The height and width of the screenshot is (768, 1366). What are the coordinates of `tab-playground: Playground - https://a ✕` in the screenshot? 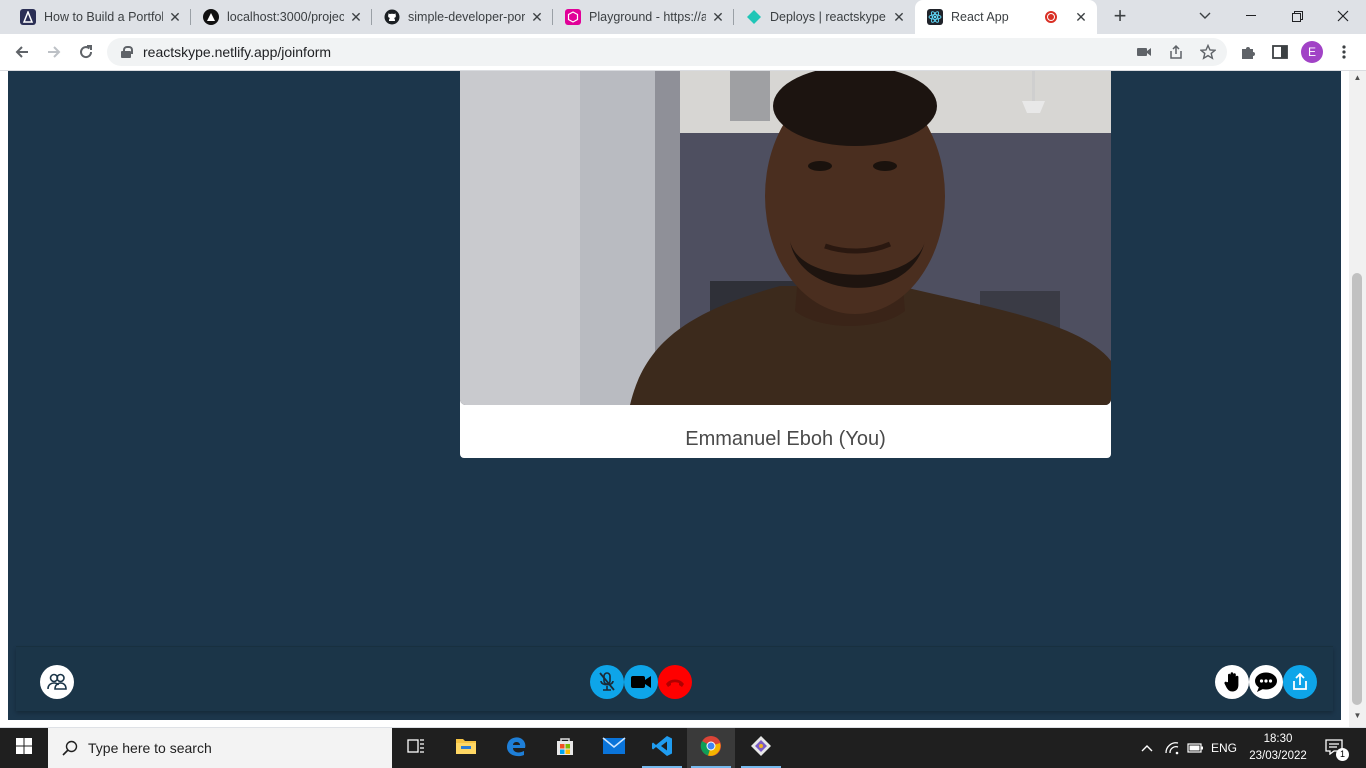 It's located at (643, 17).